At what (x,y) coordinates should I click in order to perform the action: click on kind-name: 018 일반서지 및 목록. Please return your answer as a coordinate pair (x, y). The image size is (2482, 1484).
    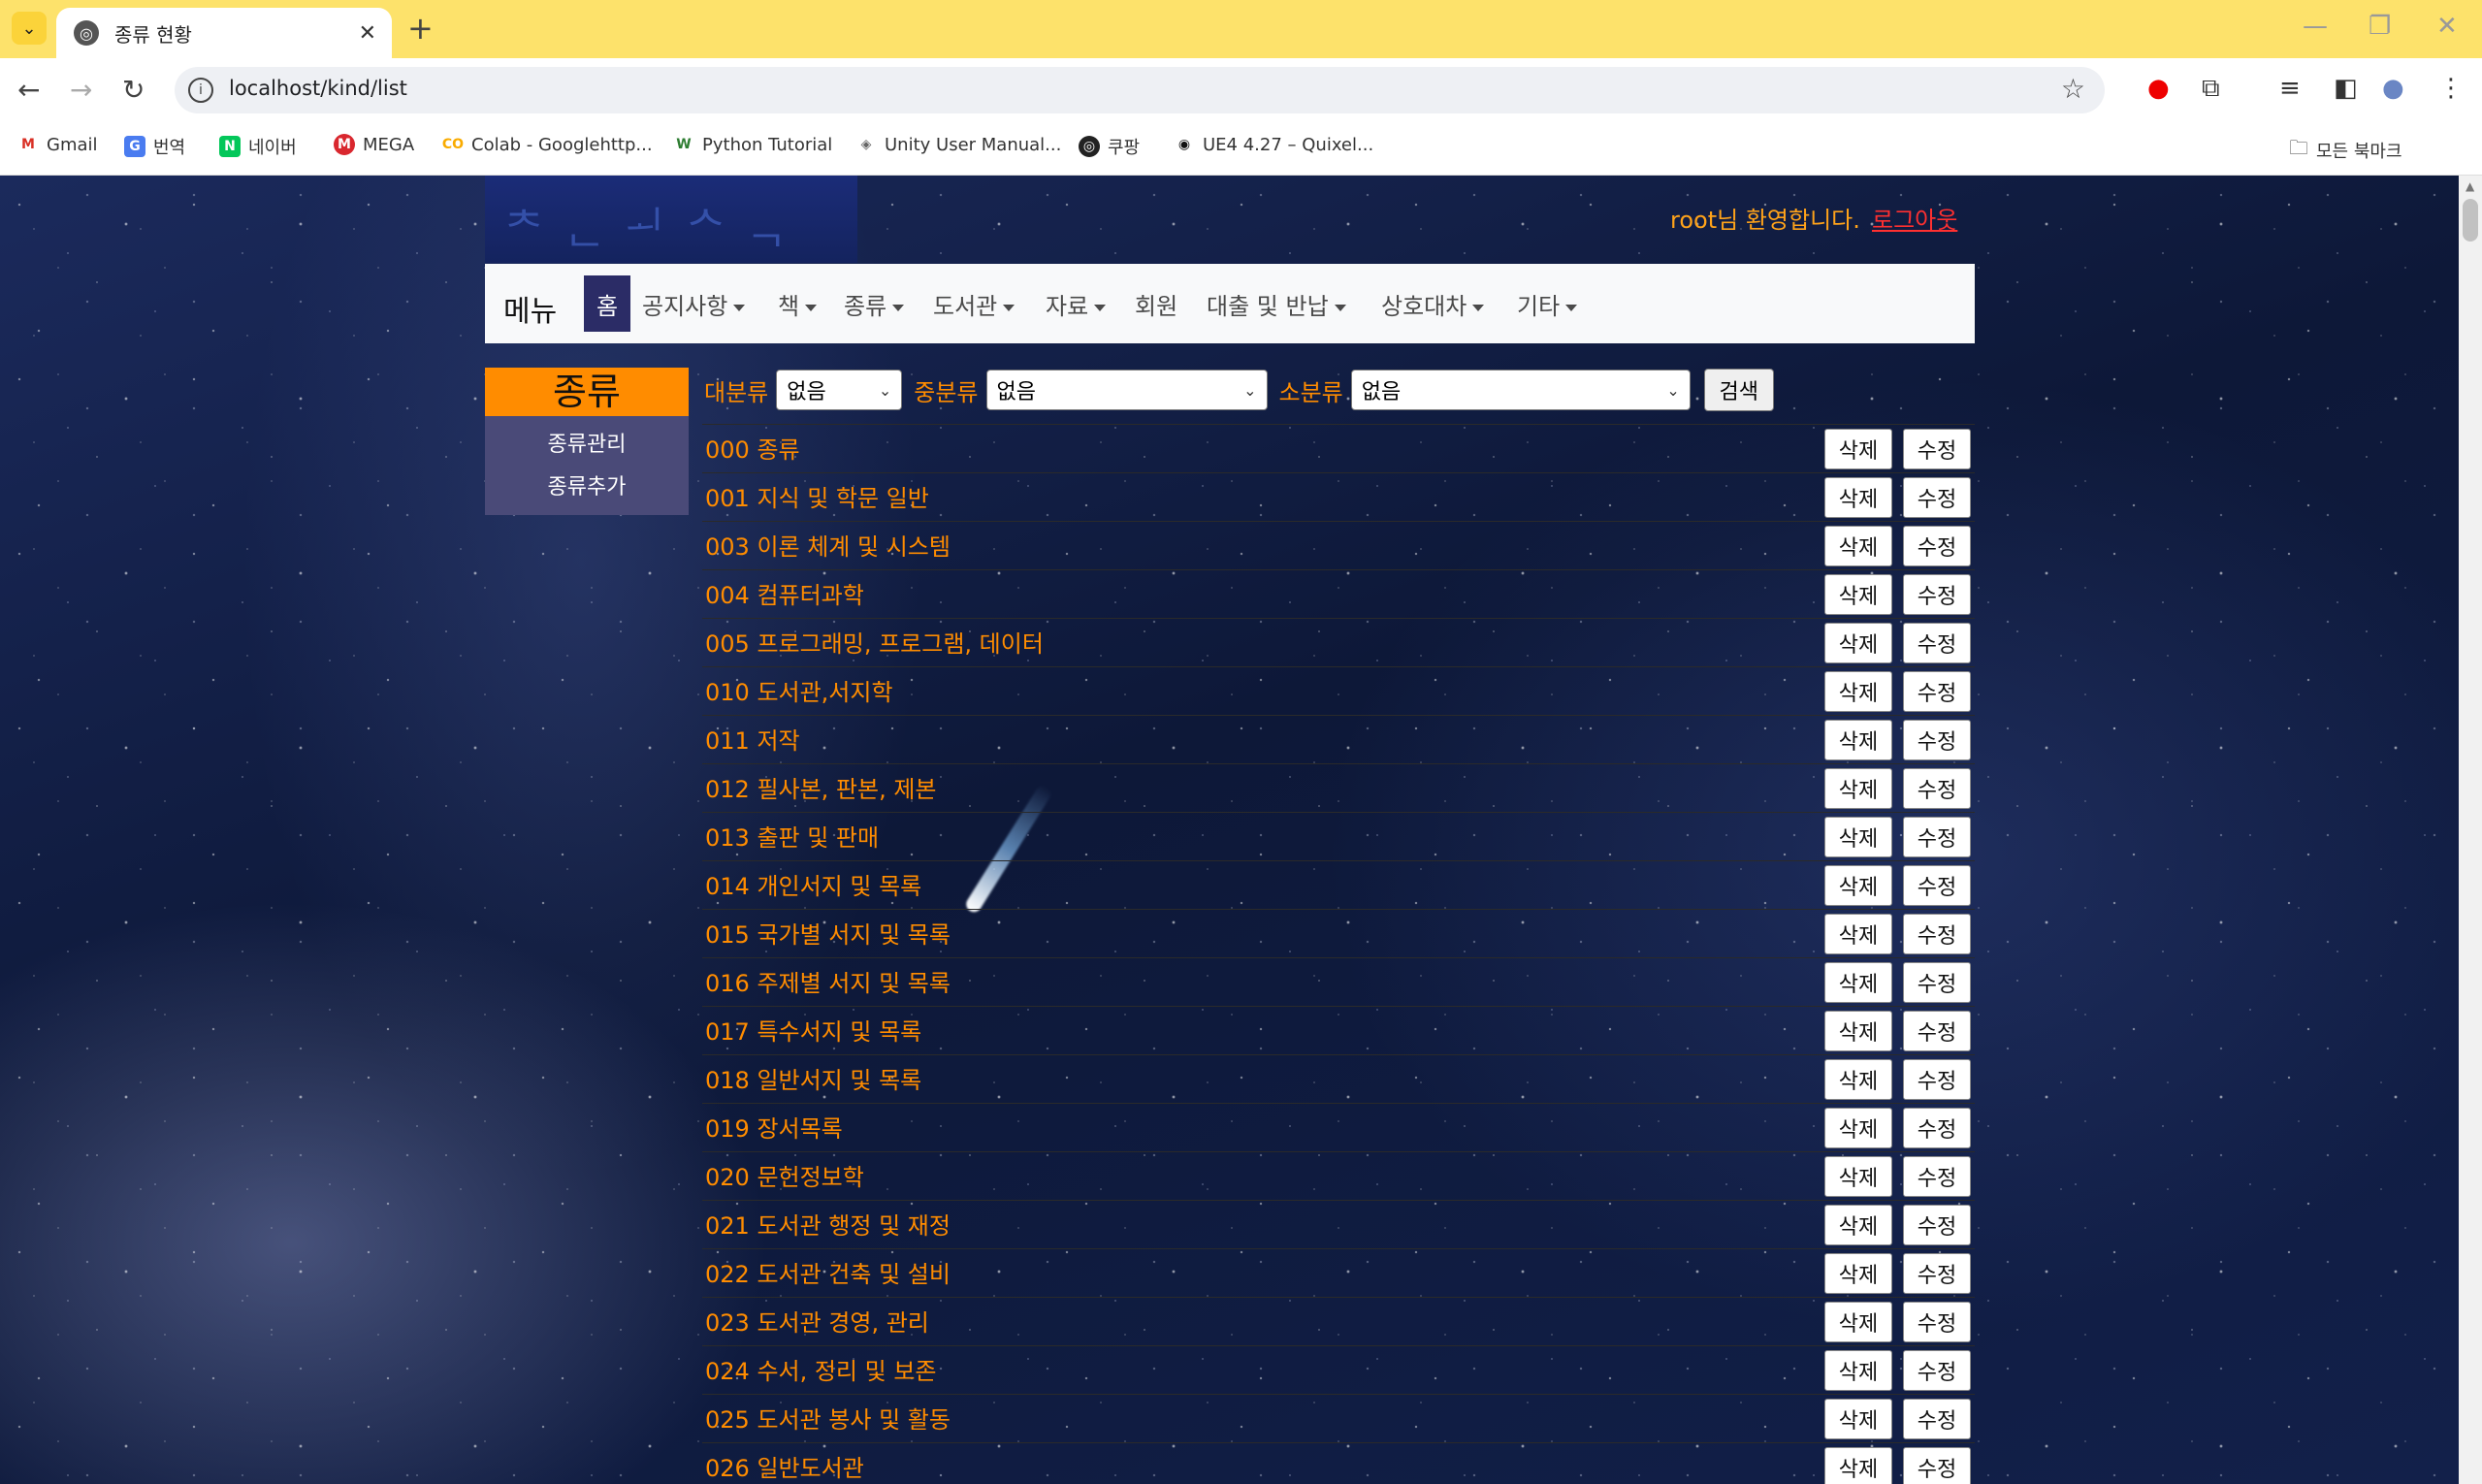
    Looking at the image, I should click on (813, 1078).